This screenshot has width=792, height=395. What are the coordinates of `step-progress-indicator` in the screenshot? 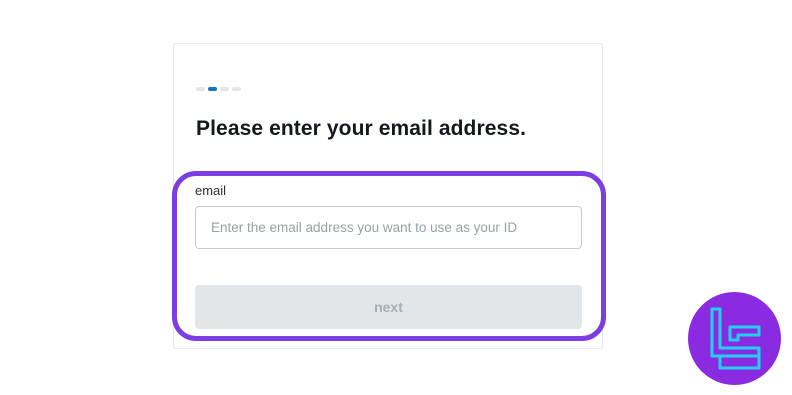 It's located at (218, 89).